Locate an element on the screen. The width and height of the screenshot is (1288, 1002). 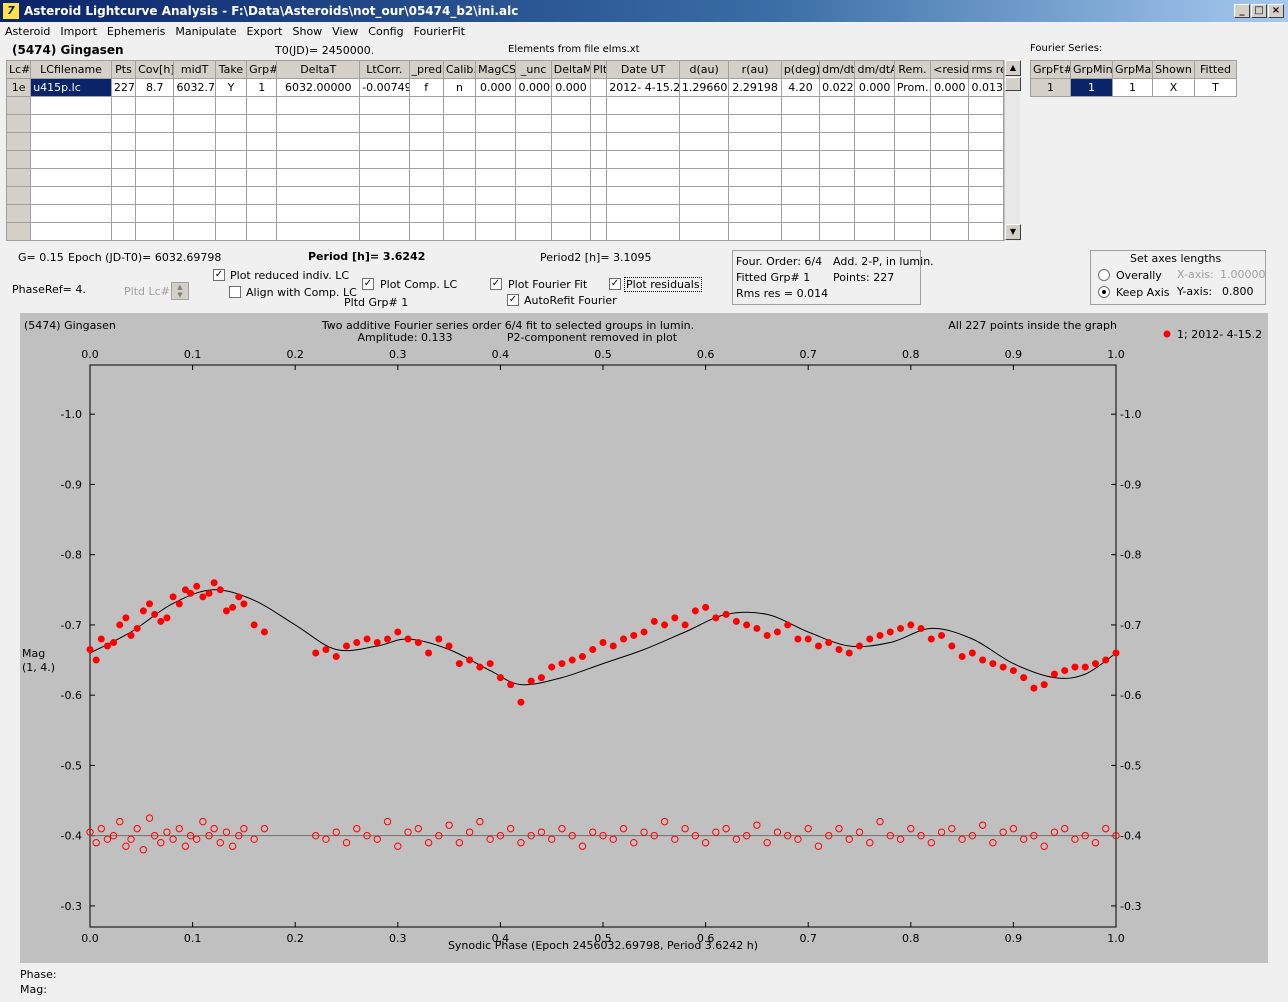
lc-cell: 1.29660 is located at coordinates (704, 87).